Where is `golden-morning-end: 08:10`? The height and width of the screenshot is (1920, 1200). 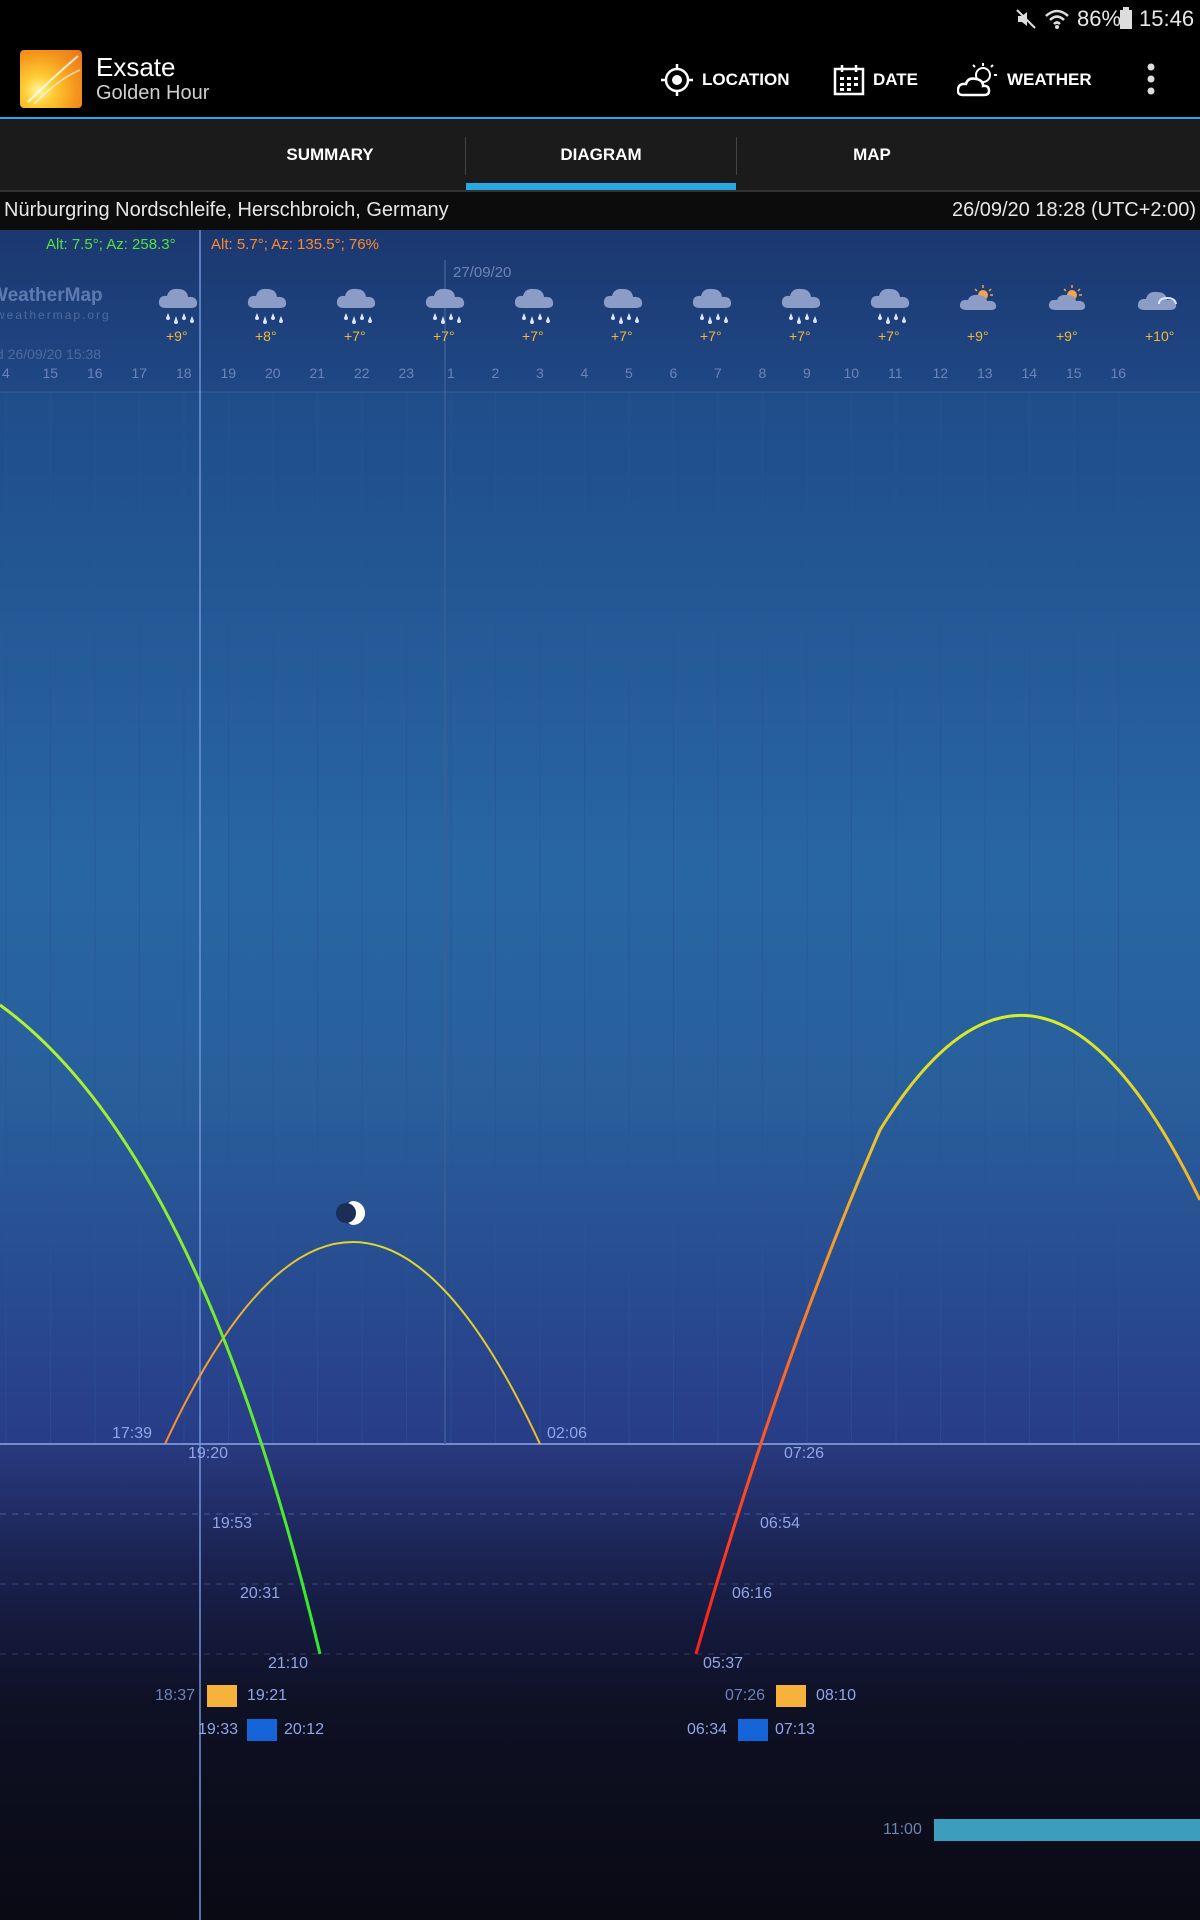
golden-morning-end: 08:10 is located at coordinates (836, 1695).